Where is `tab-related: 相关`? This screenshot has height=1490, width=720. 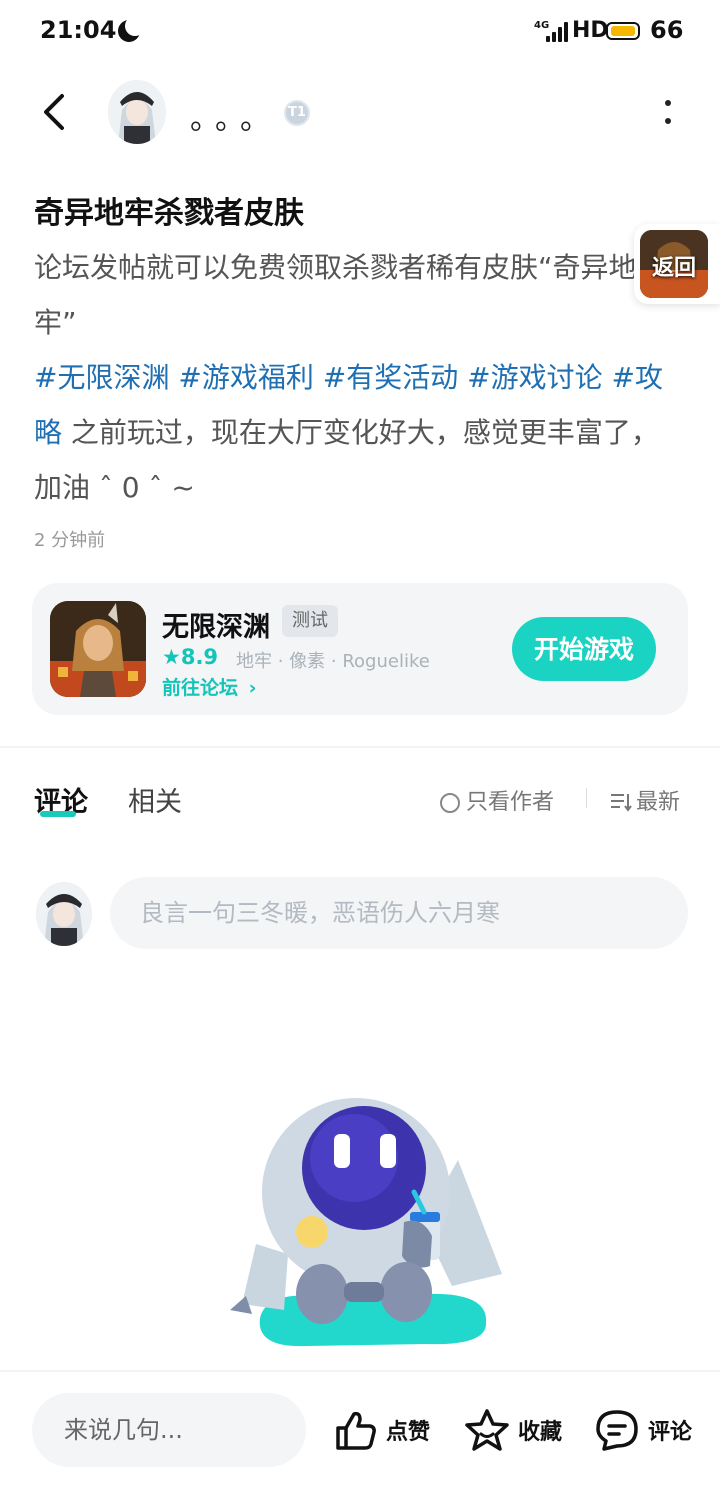
tab-related: 相关 is located at coordinates (155, 799).